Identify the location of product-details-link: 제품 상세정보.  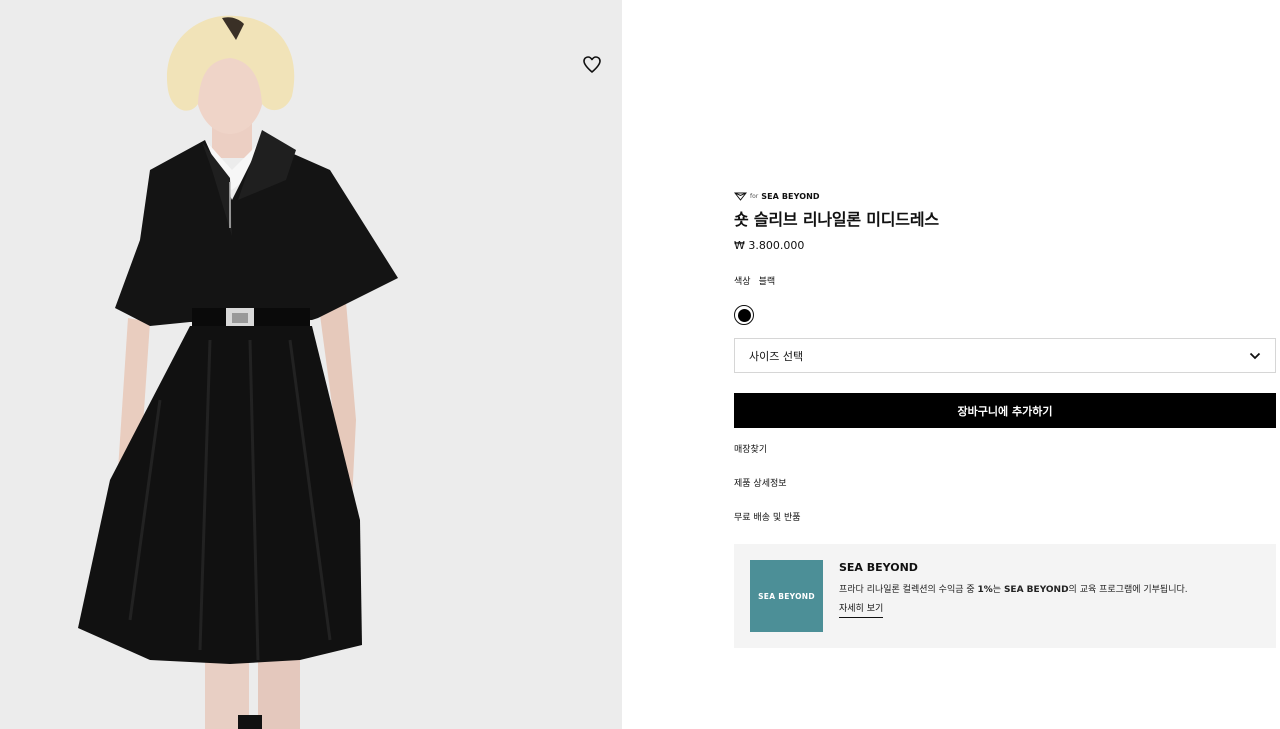
(1005, 495).